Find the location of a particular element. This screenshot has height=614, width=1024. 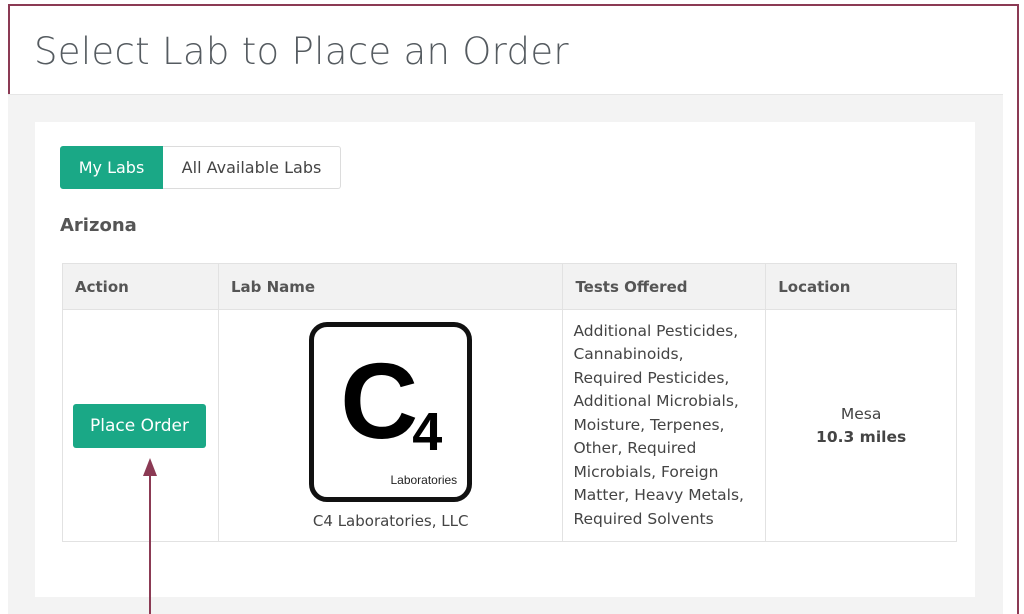

page-title: Select Lab to Place an Order is located at coordinates (301, 51).